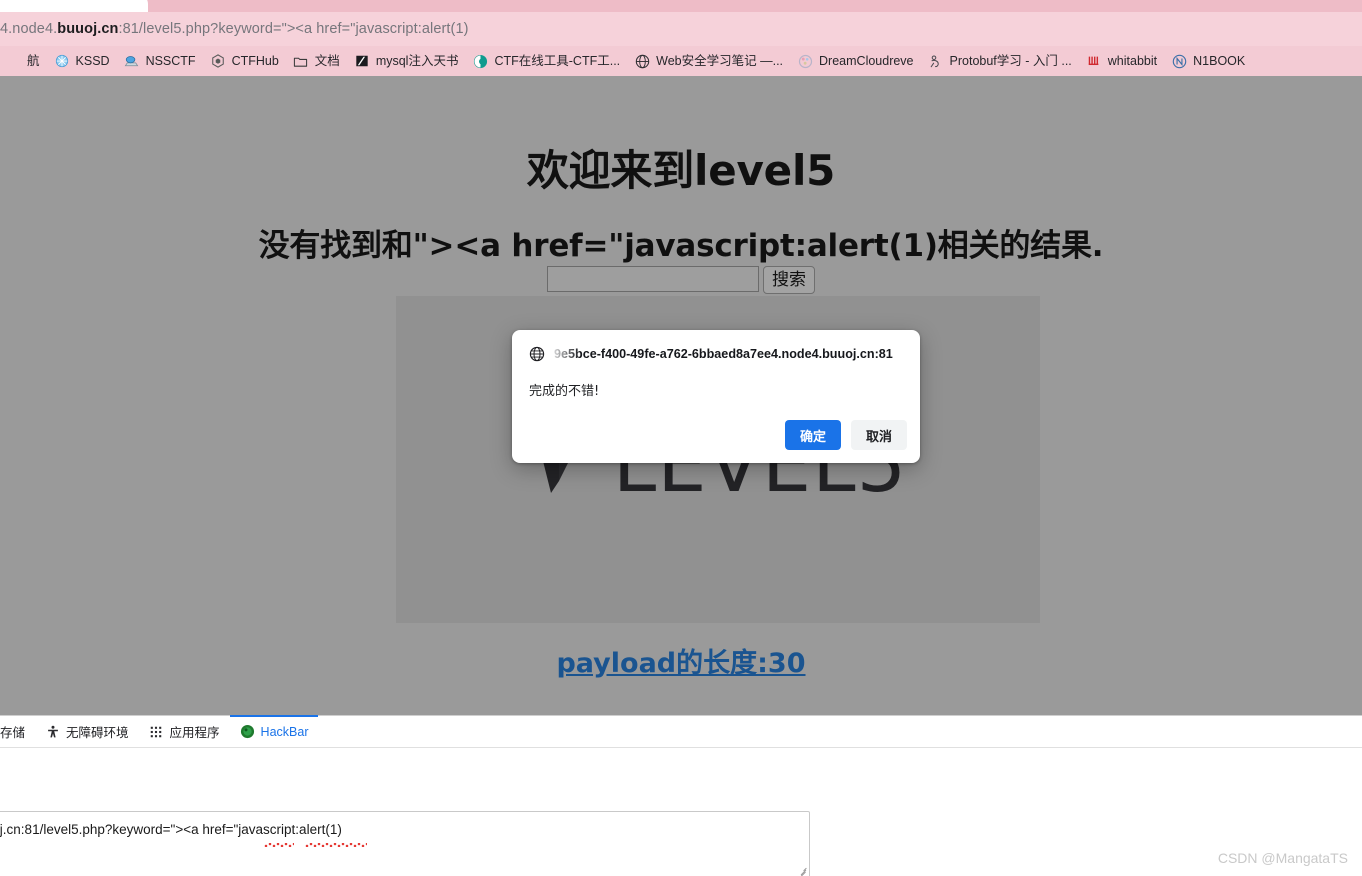  I want to click on bookmark-item-11: N1BOOK, so click(1210, 61).